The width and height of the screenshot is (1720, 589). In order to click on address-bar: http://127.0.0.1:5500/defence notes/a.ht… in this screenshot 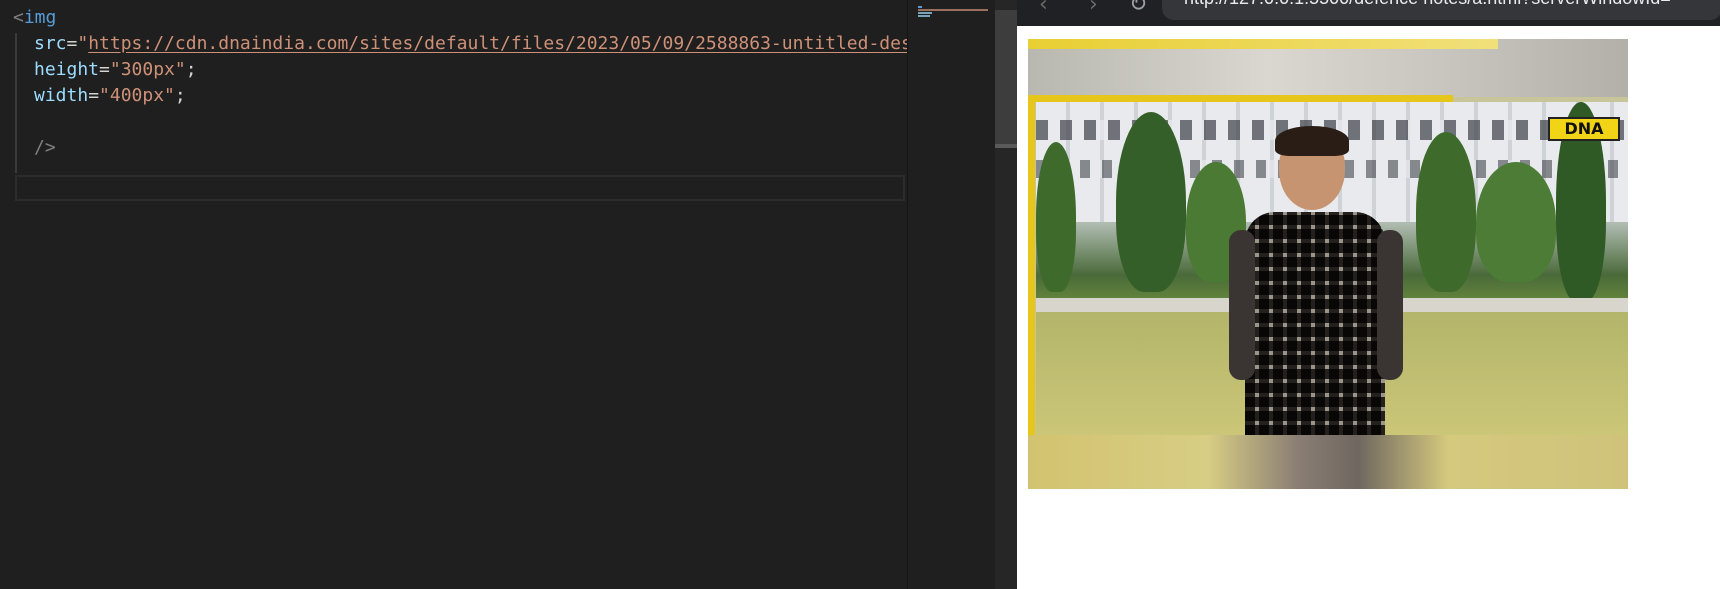, I will do `click(1441, 10)`.